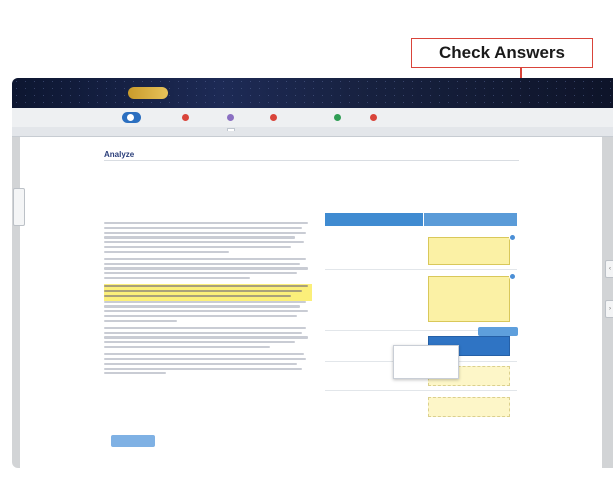 The image size is (613, 486). What do you see at coordinates (119, 154) in the screenshot?
I see `page-heading: Analyze` at bounding box center [119, 154].